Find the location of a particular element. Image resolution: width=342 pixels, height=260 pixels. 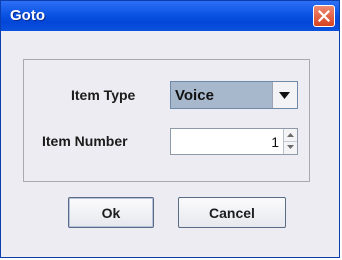

dialog-title: Goto is located at coordinates (27, 15).